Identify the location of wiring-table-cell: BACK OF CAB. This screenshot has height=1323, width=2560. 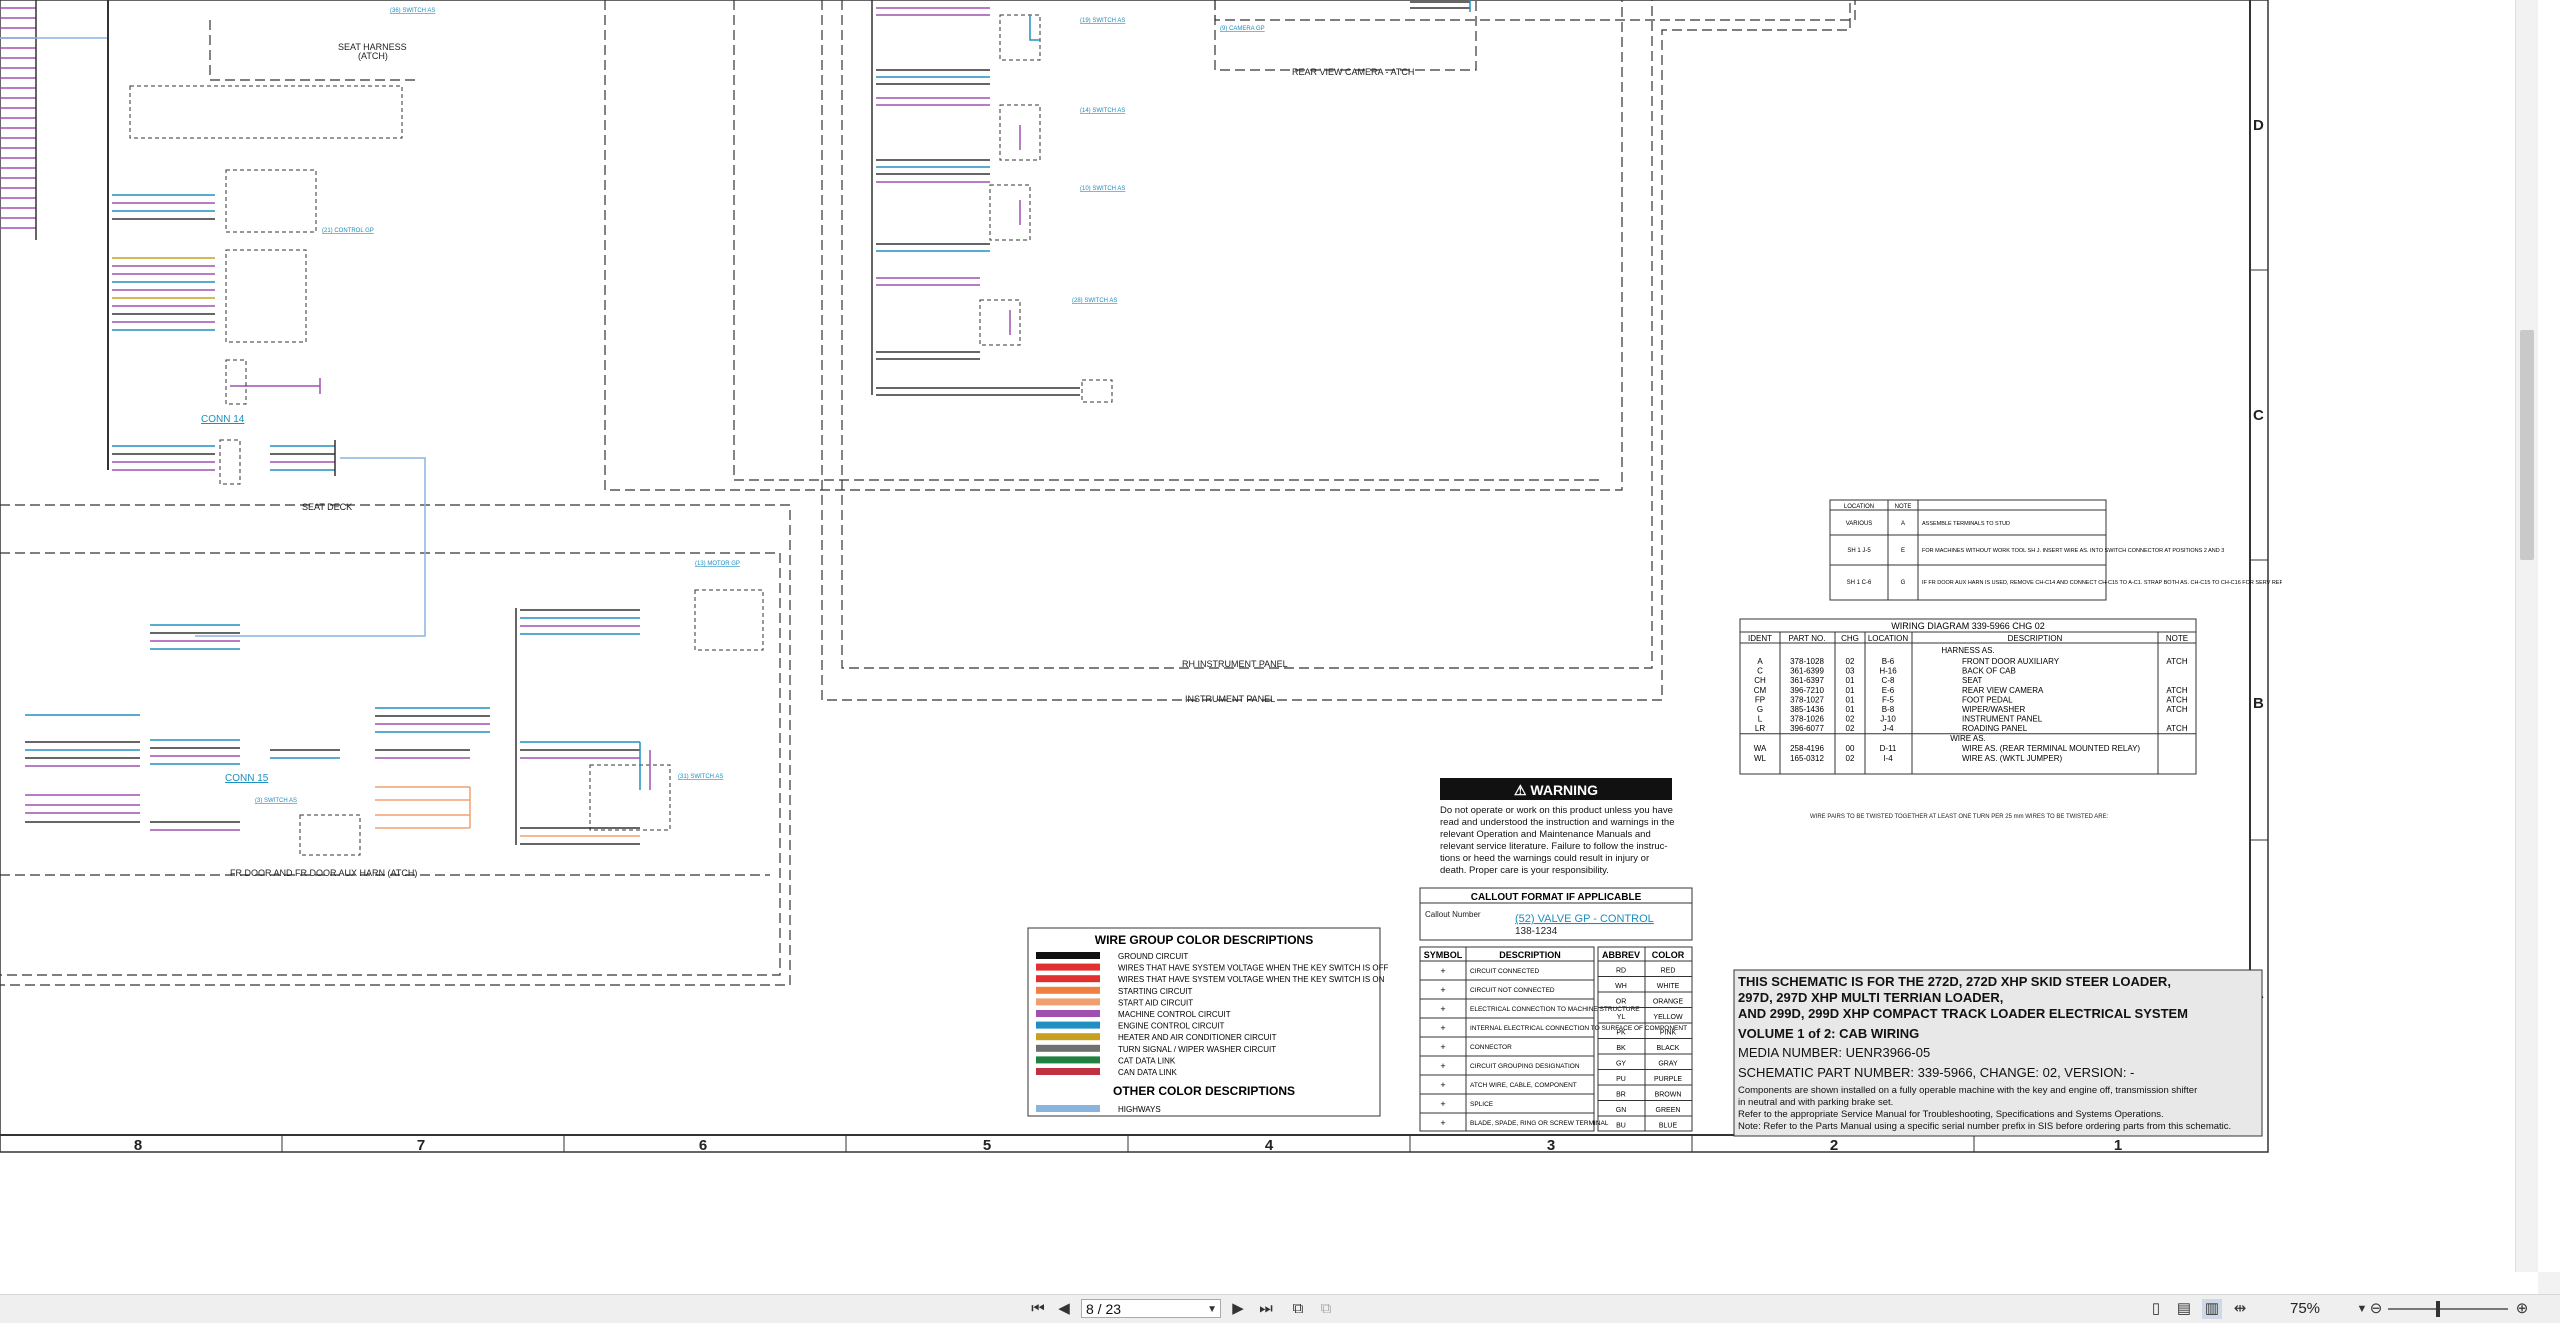
(1989, 671).